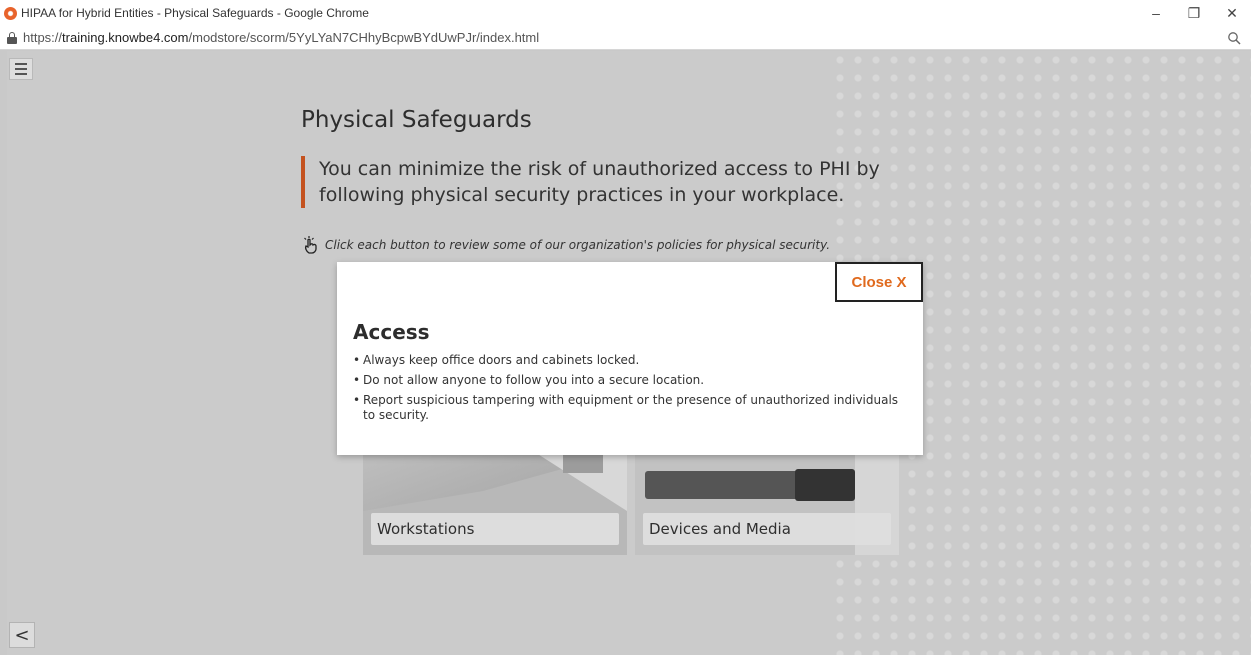  Describe the element at coordinates (310, 245) in the screenshot. I see `tap-hand-icon` at that location.